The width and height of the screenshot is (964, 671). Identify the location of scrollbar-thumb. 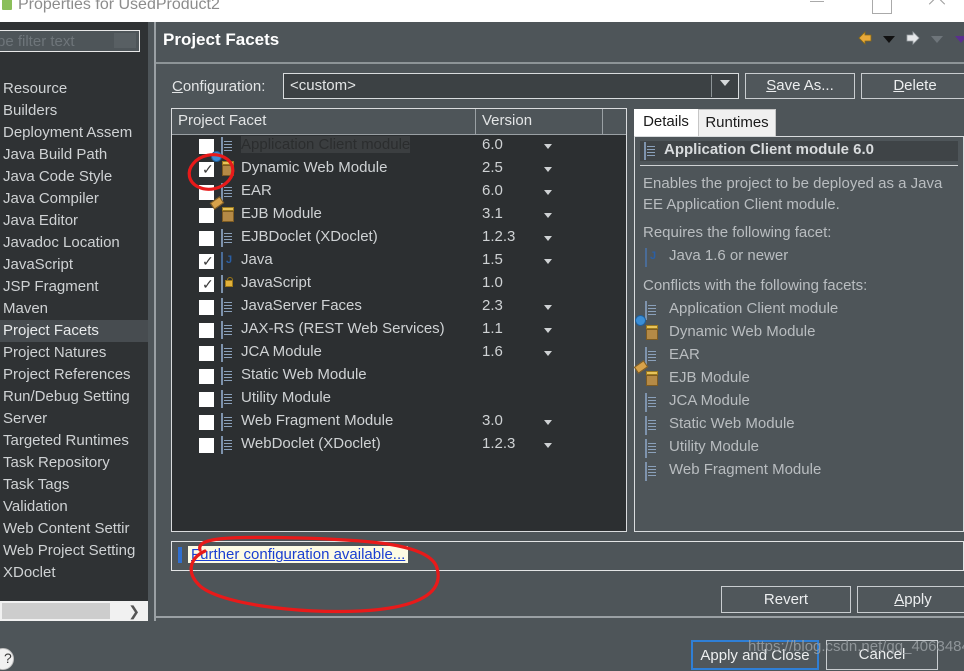
(56, 611).